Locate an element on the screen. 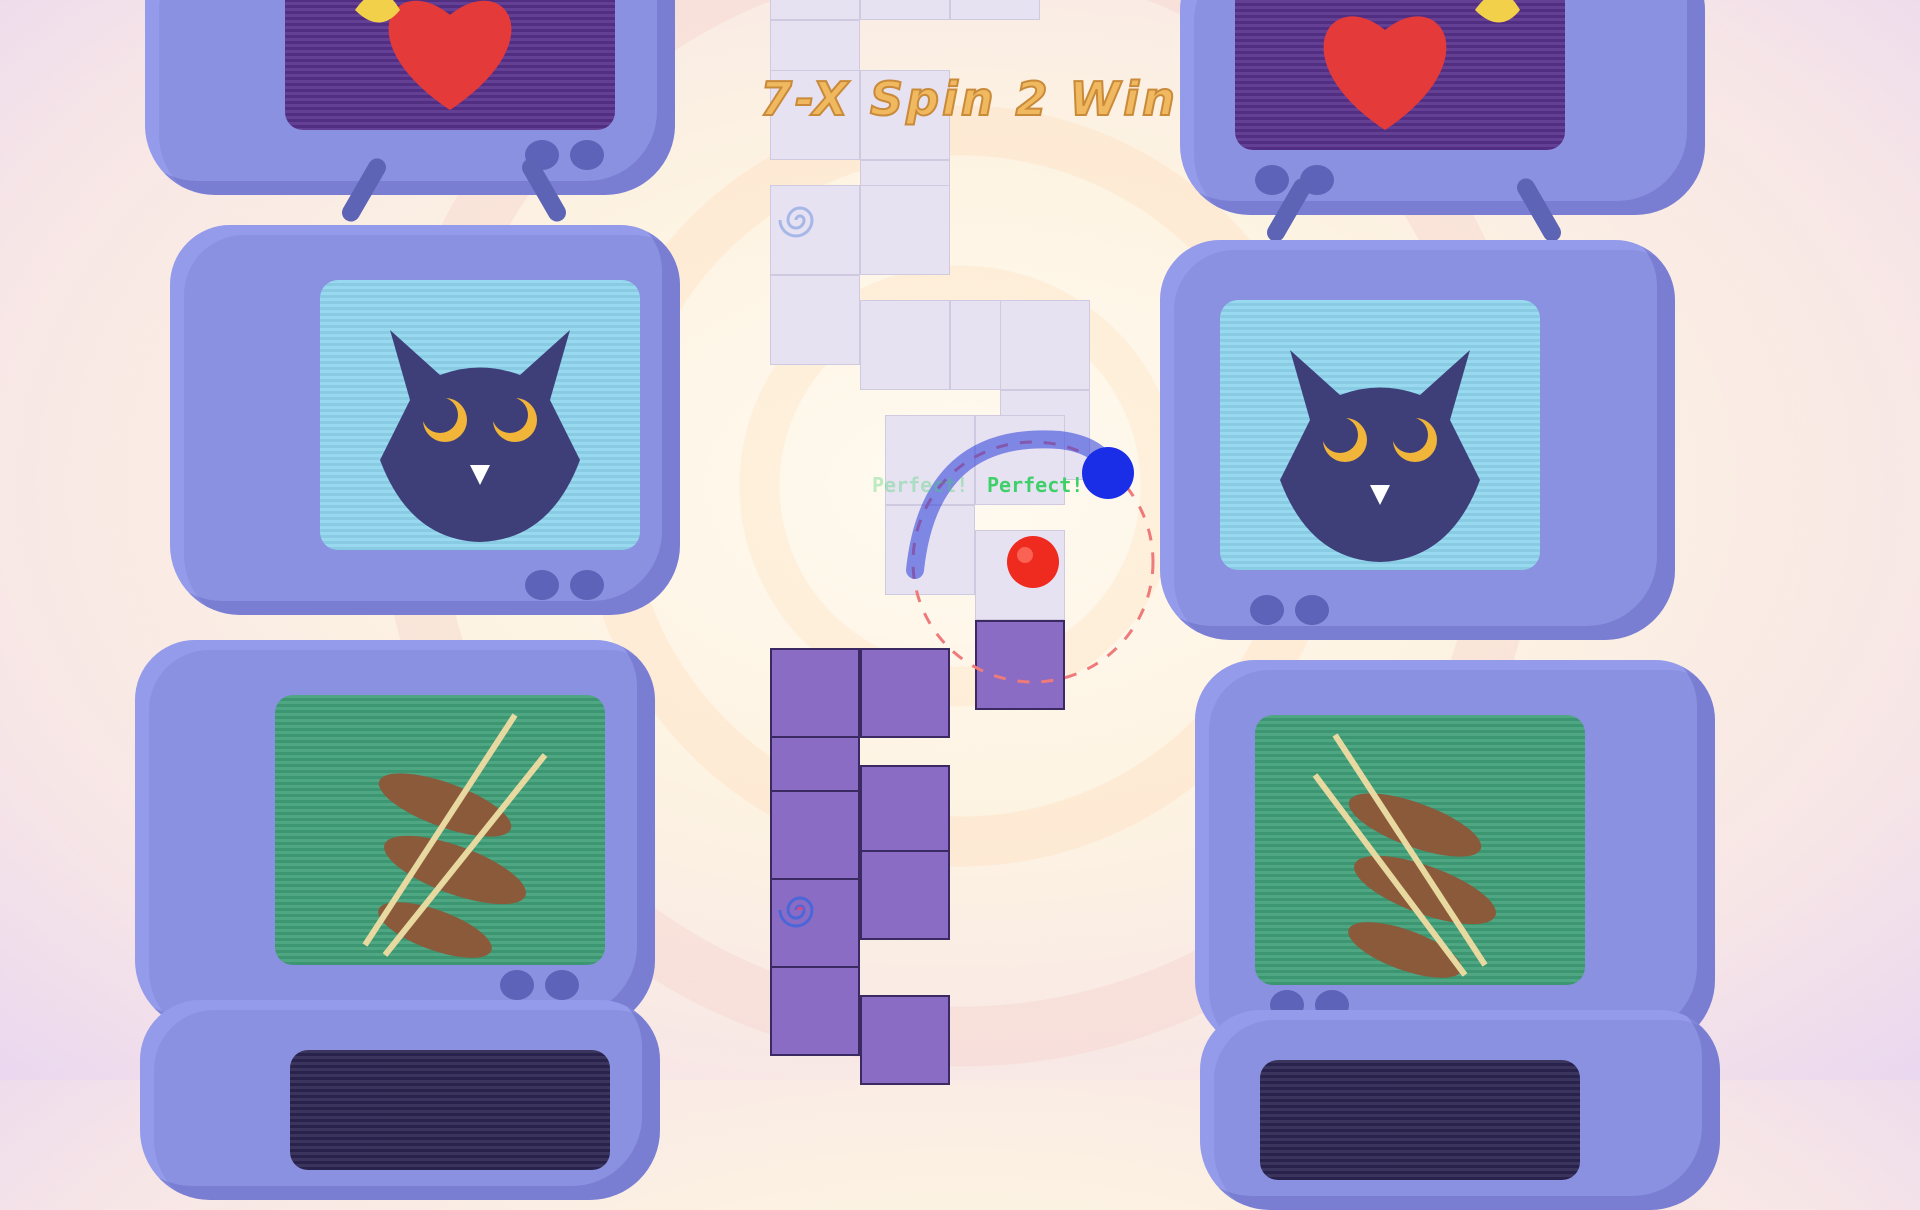  red-planet is located at coordinates (1033, 562).